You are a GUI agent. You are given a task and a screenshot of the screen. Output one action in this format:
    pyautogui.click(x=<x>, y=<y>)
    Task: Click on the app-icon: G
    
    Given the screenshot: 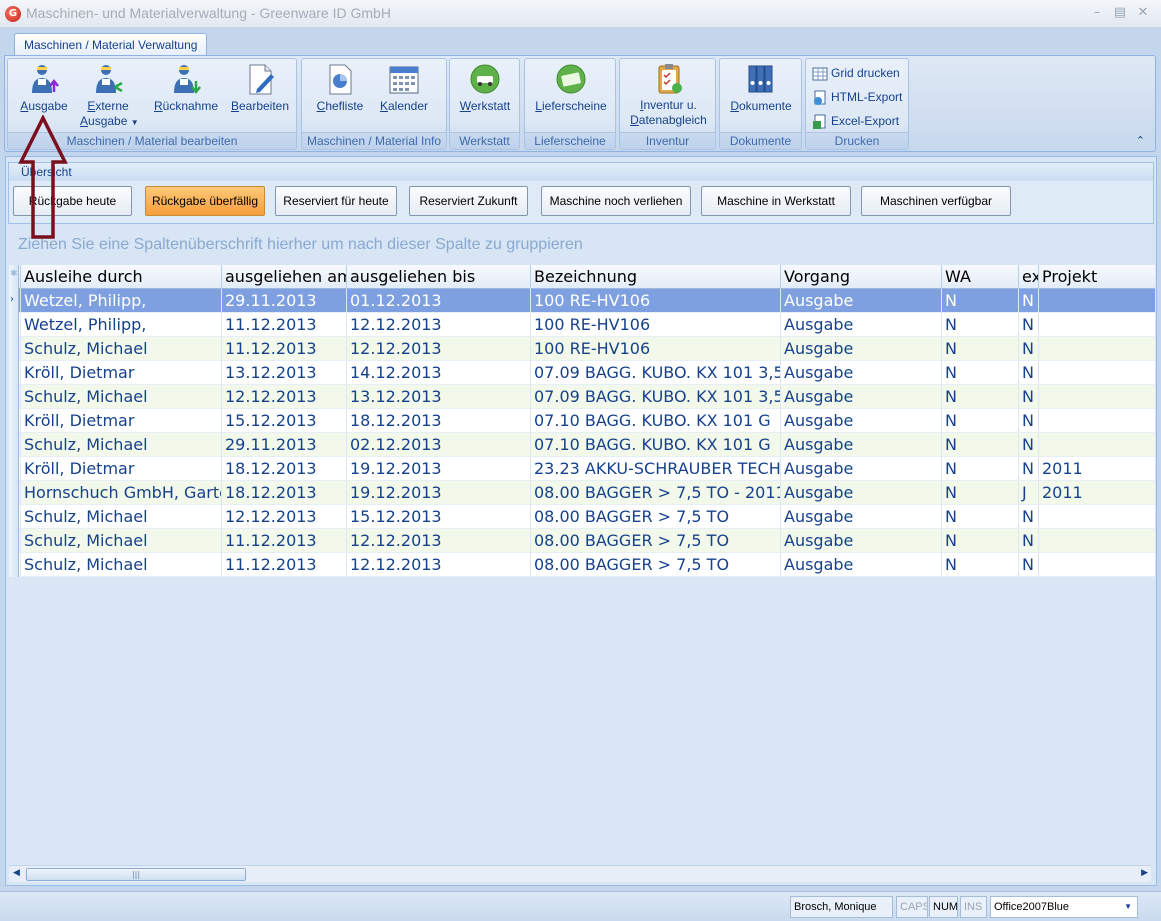 What is the action you would take?
    pyautogui.click(x=13, y=14)
    